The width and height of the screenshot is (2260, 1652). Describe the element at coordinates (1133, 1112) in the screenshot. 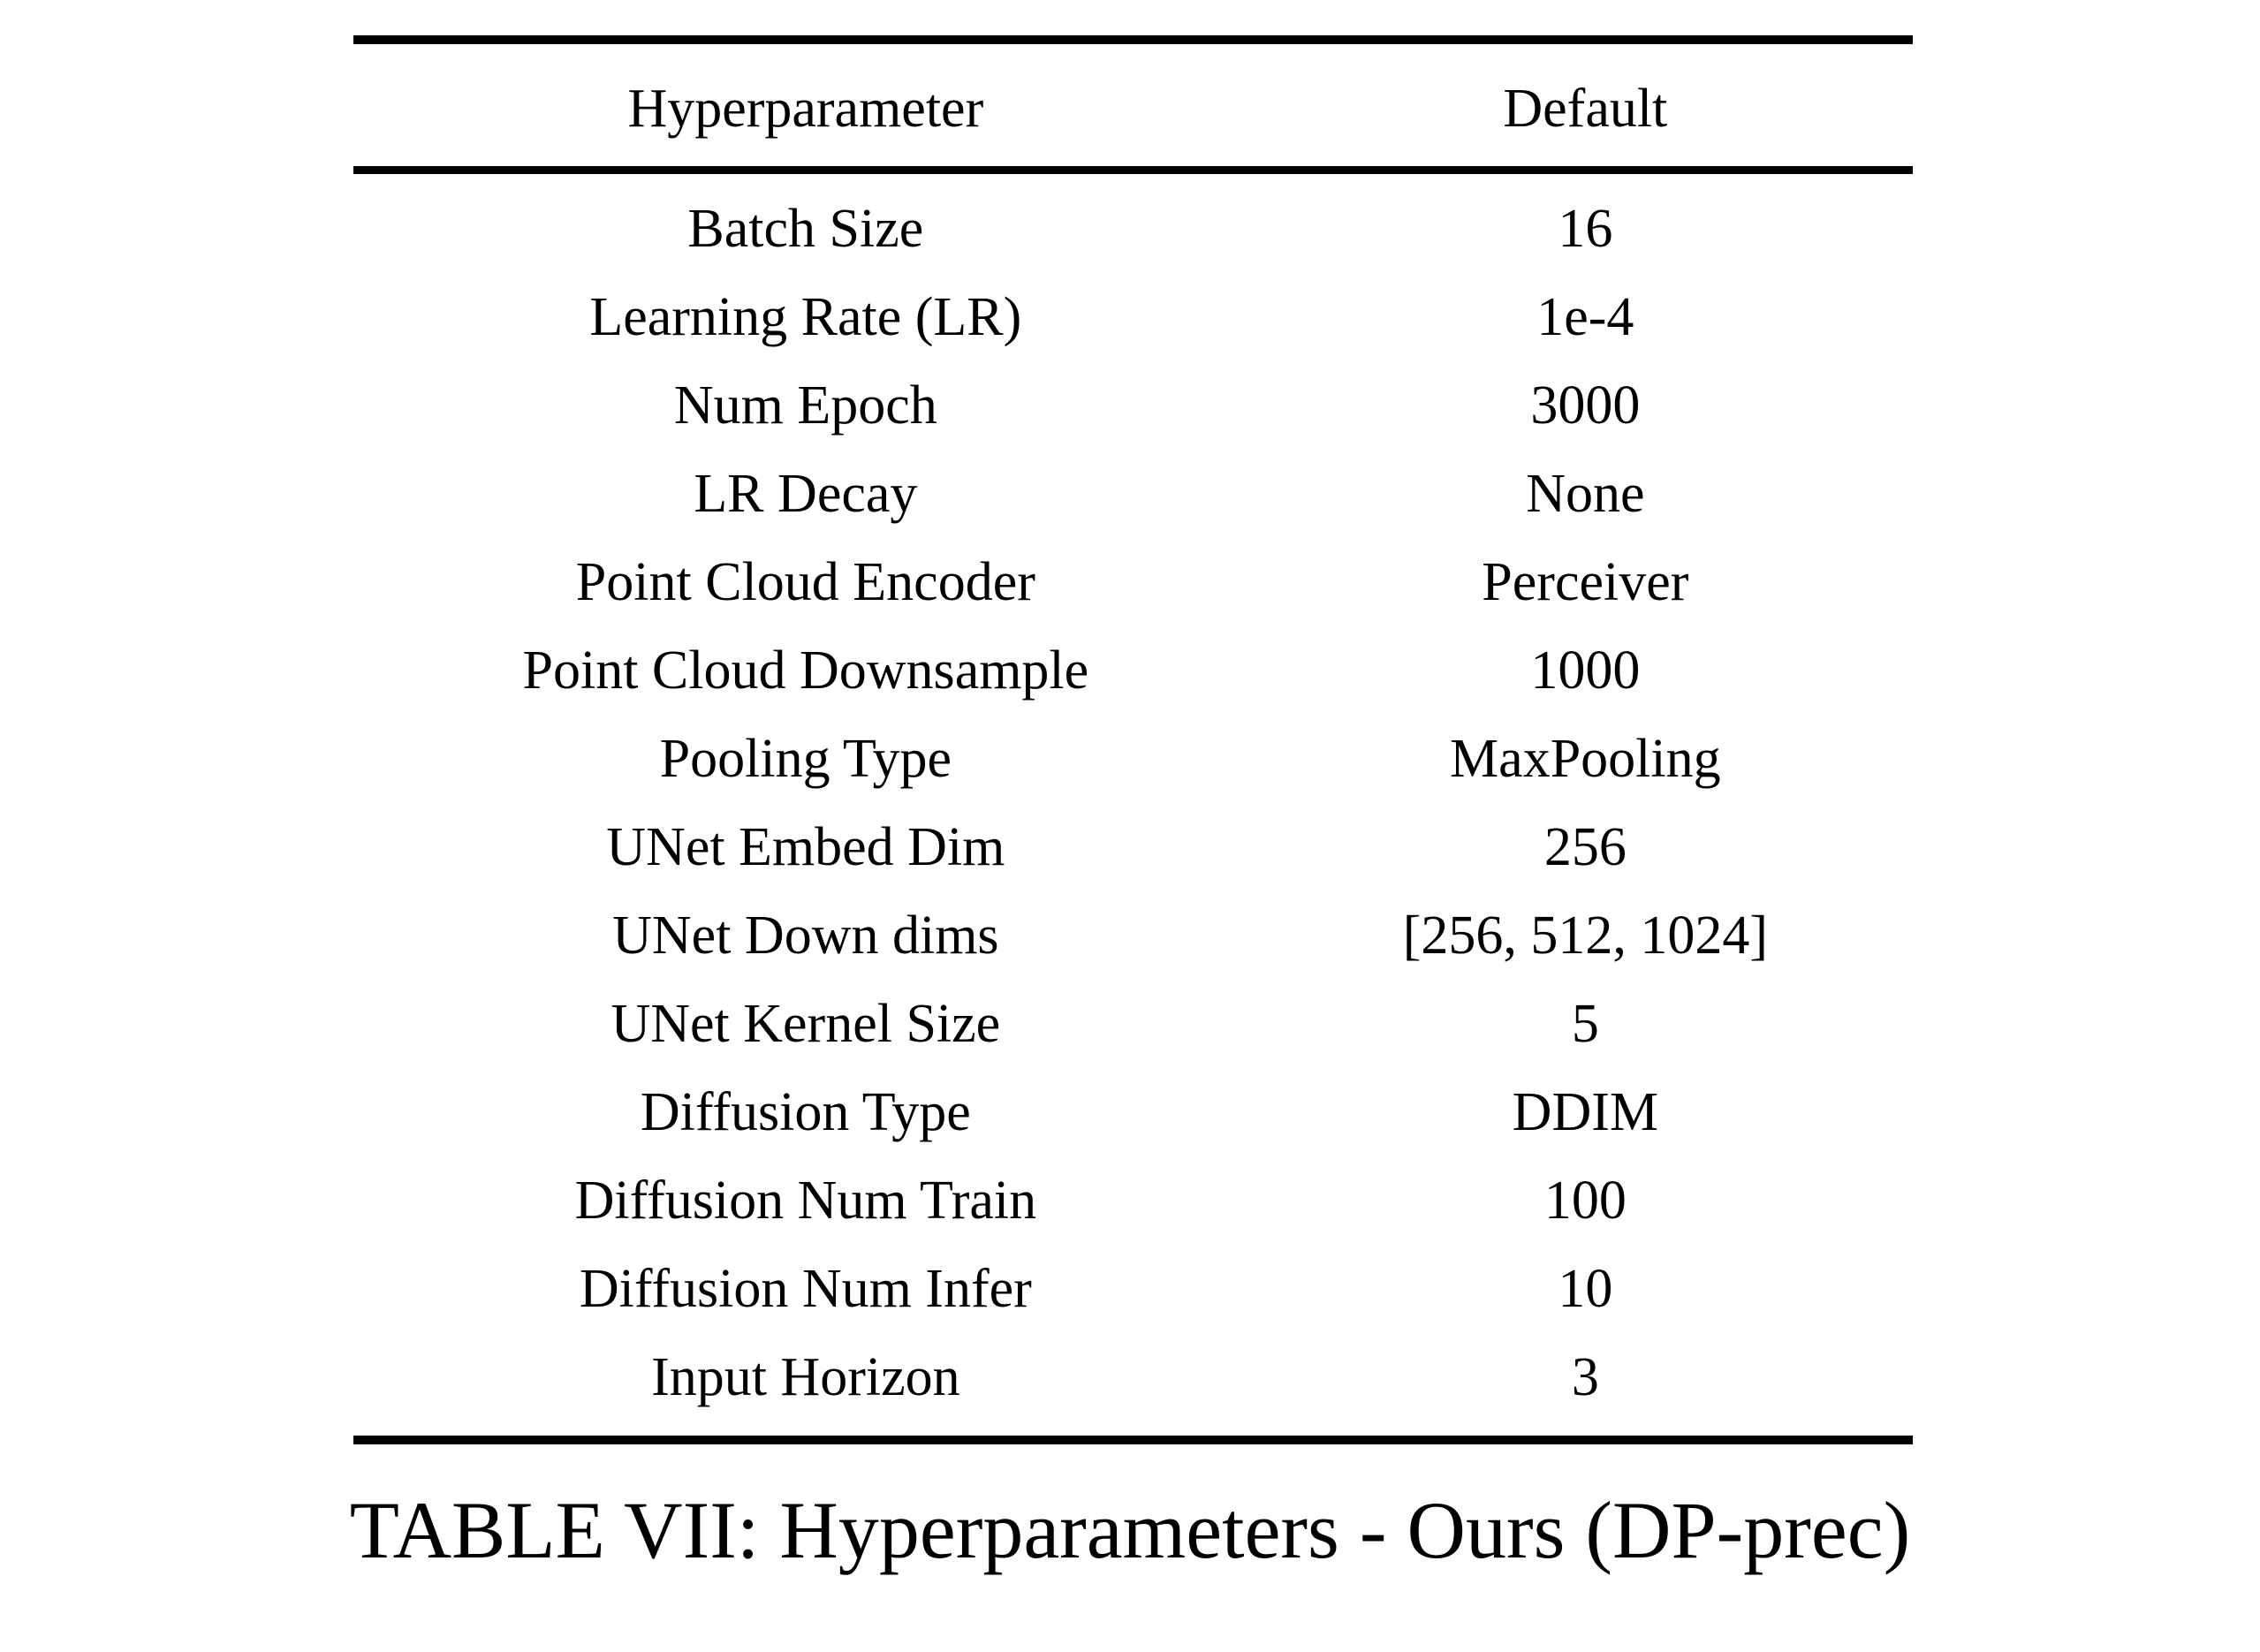

I see `table-row: Diffusion Type DDIM` at that location.